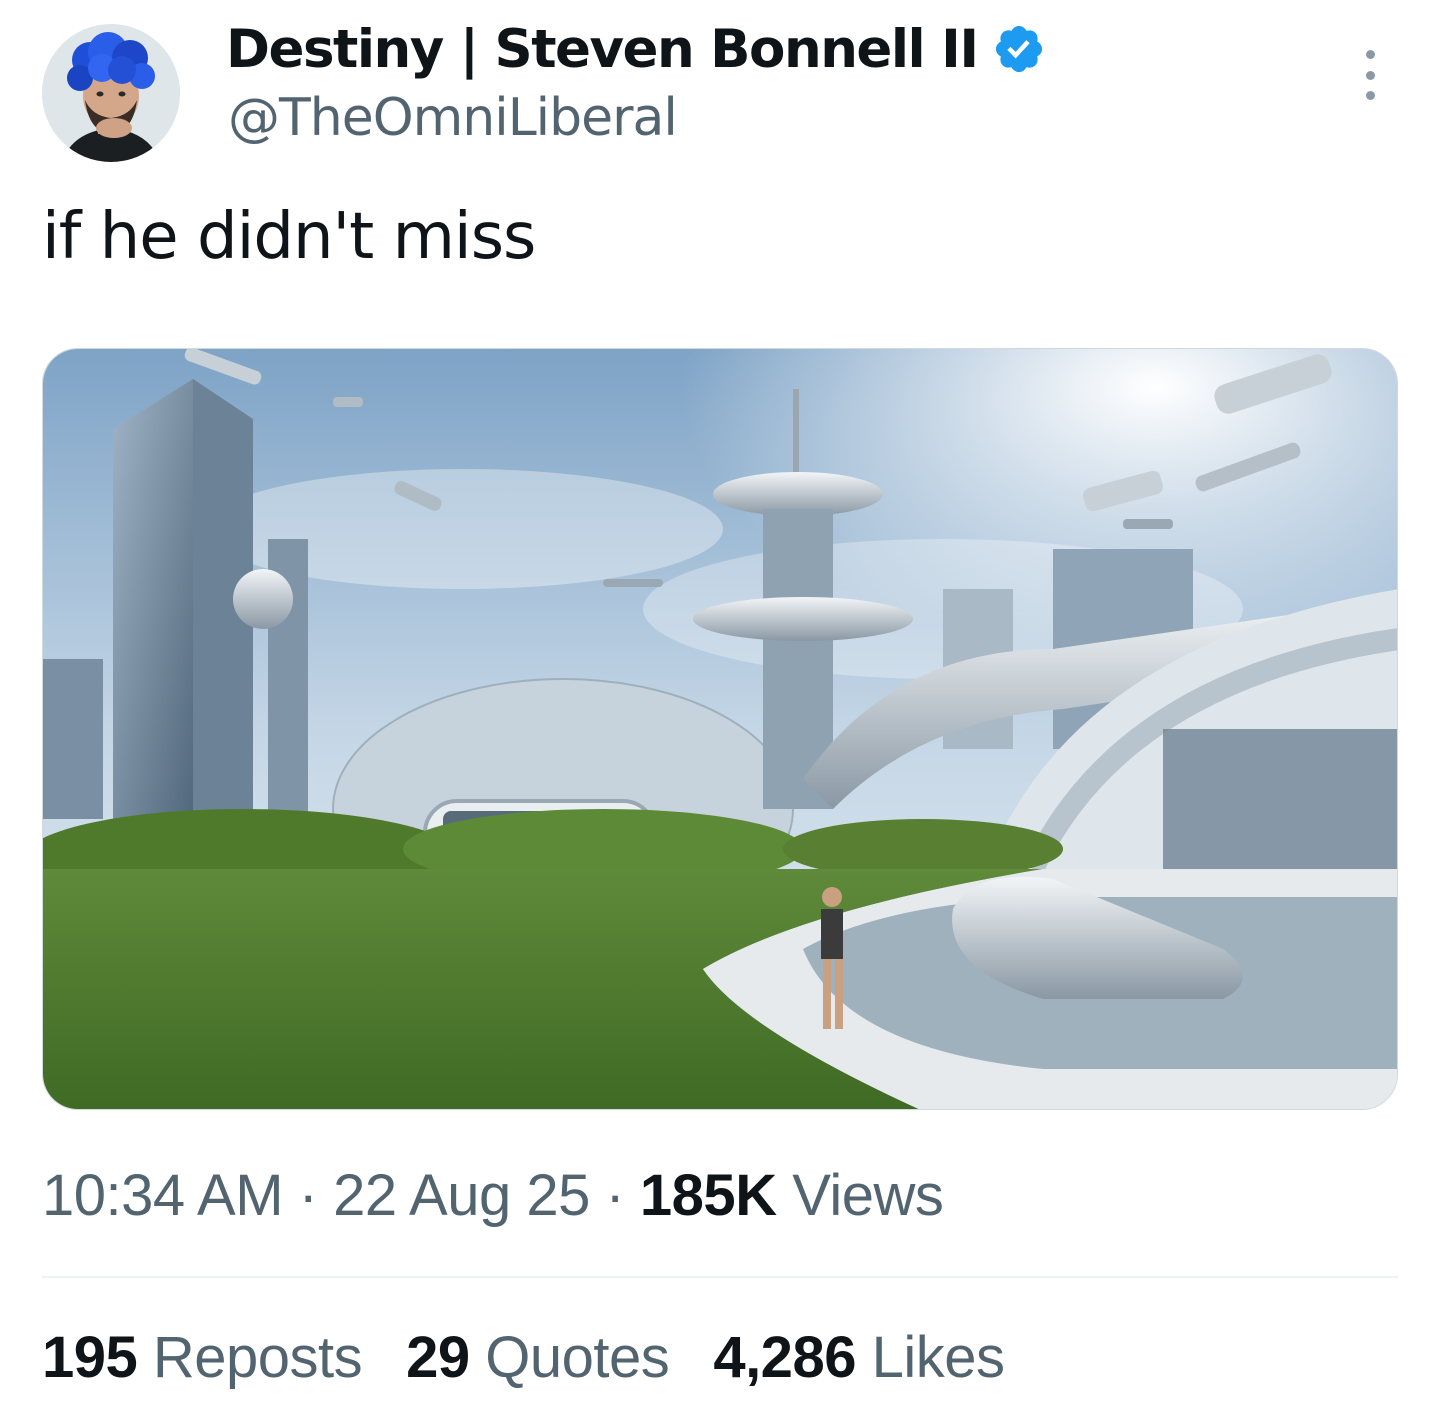 This screenshot has width=1440, height=1406. Describe the element at coordinates (250, 1357) in the screenshot. I see `reposts-label: Reposts` at that location.